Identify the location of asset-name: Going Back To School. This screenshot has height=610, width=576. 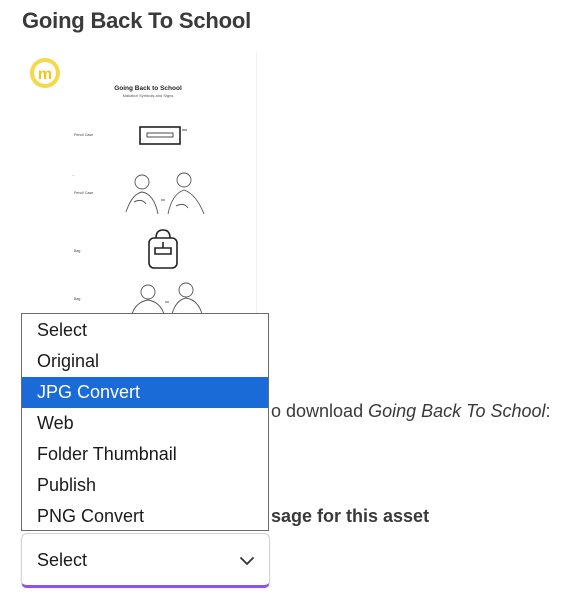
(457, 411).